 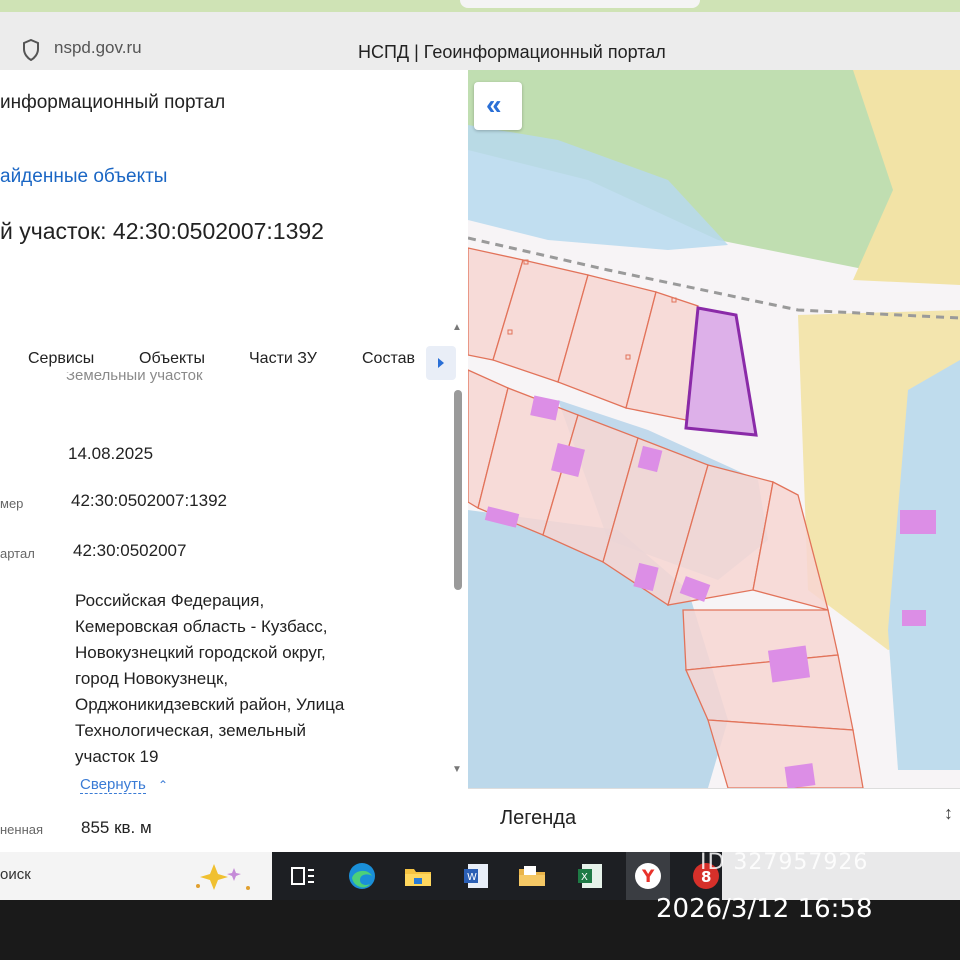 What do you see at coordinates (580, 4) in the screenshot?
I see `browser-tab` at bounding box center [580, 4].